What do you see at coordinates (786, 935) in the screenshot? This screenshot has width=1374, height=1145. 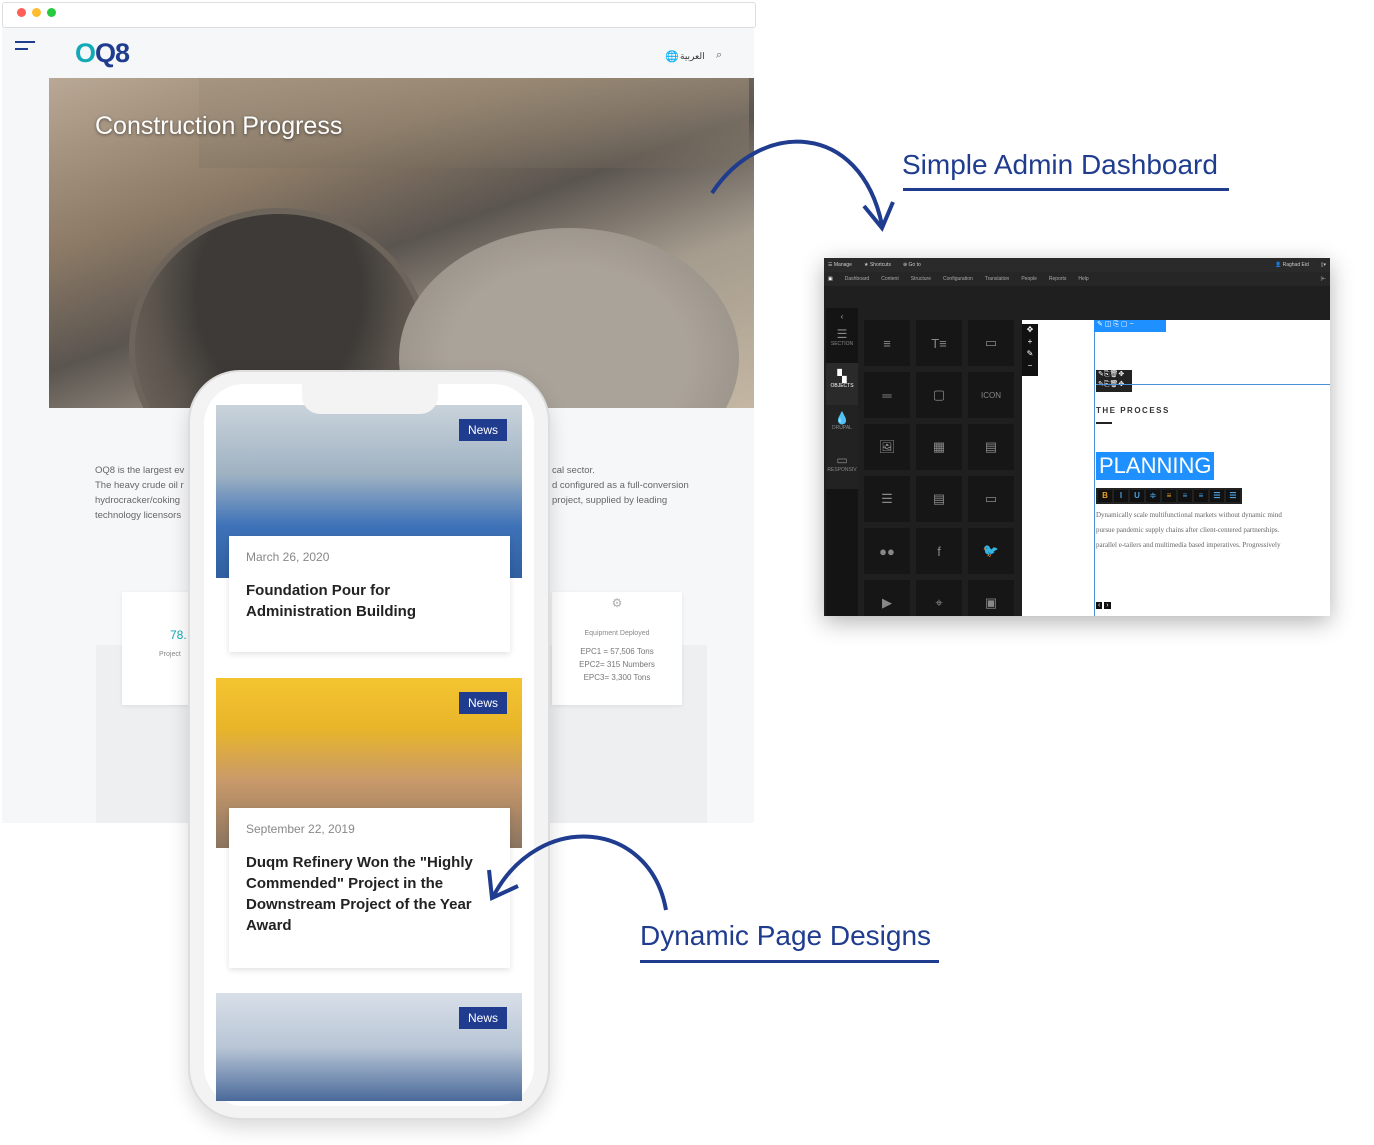 I see `callout-pages: Dynamic Page Designs` at bounding box center [786, 935].